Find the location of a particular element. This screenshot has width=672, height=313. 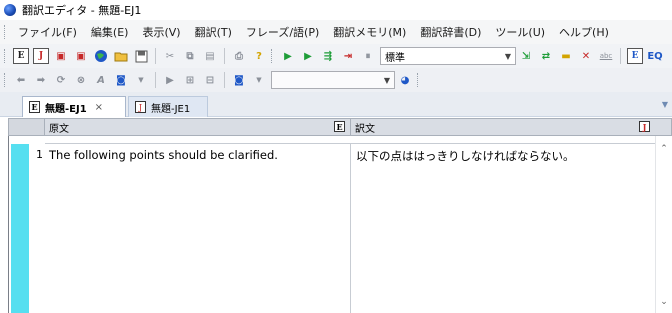

translate-icon: ▶ is located at coordinates (308, 56).